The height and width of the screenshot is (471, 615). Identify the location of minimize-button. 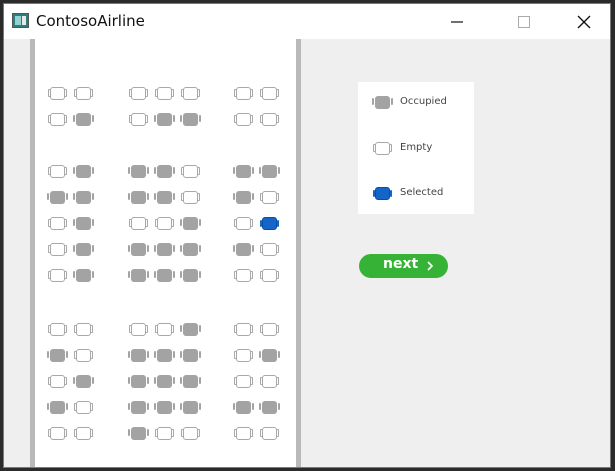
(457, 21).